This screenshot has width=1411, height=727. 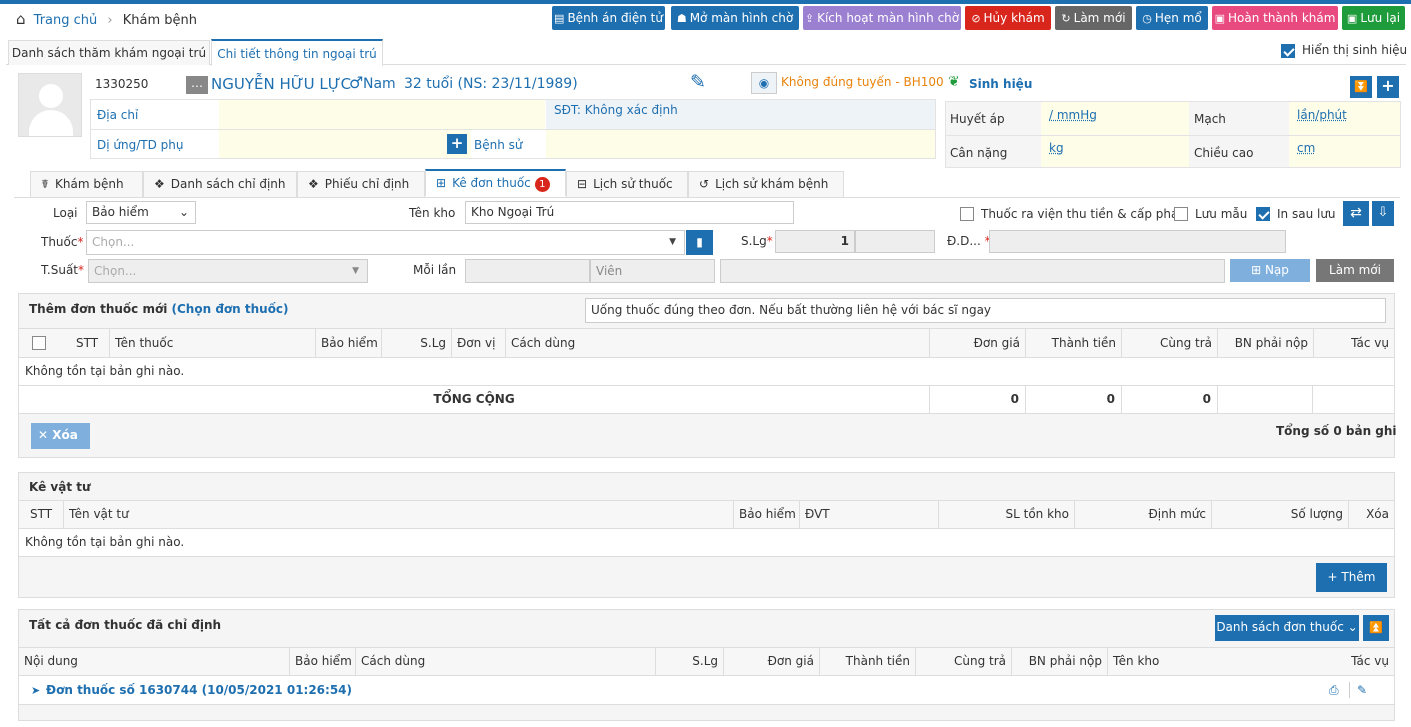 What do you see at coordinates (1073, 115) in the screenshot?
I see `bp-unit: / mmHg` at bounding box center [1073, 115].